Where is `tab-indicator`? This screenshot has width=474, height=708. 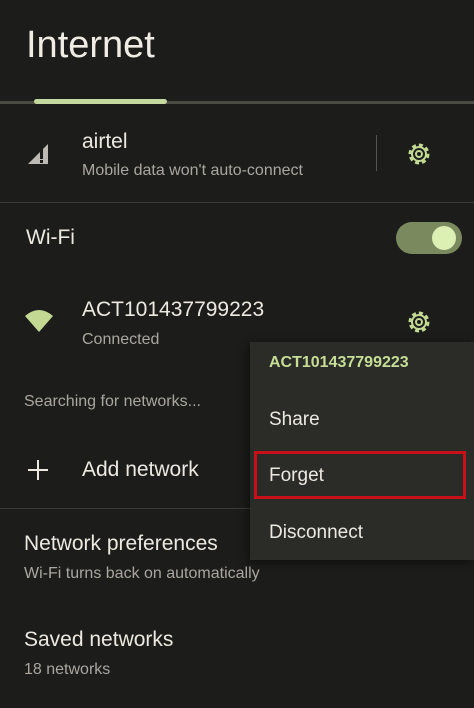 tab-indicator is located at coordinates (100, 101).